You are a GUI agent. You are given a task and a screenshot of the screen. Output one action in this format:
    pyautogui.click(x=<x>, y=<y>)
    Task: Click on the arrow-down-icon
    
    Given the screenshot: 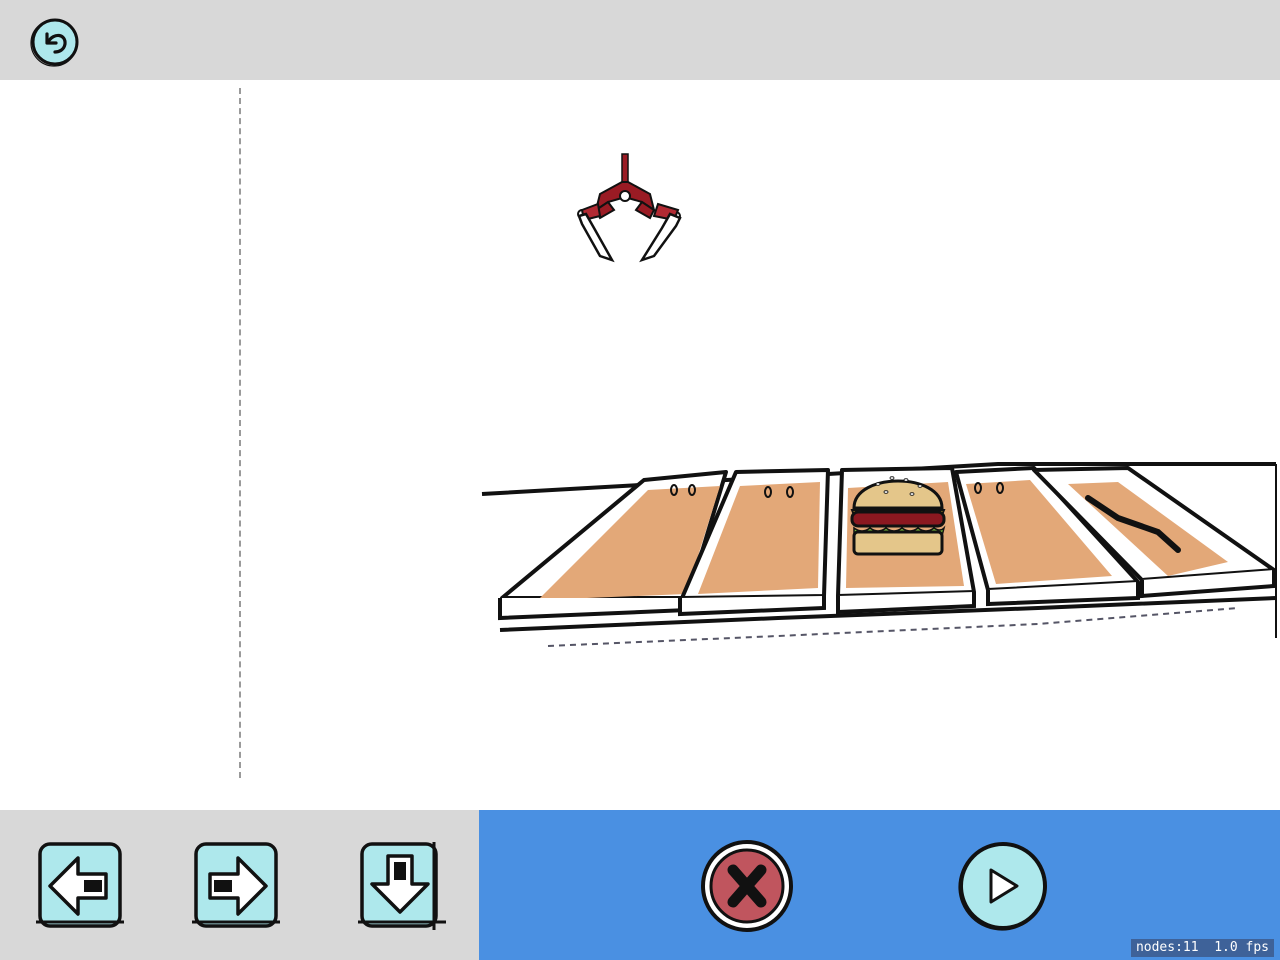 What is the action you would take?
    pyautogui.click(x=402, y=886)
    